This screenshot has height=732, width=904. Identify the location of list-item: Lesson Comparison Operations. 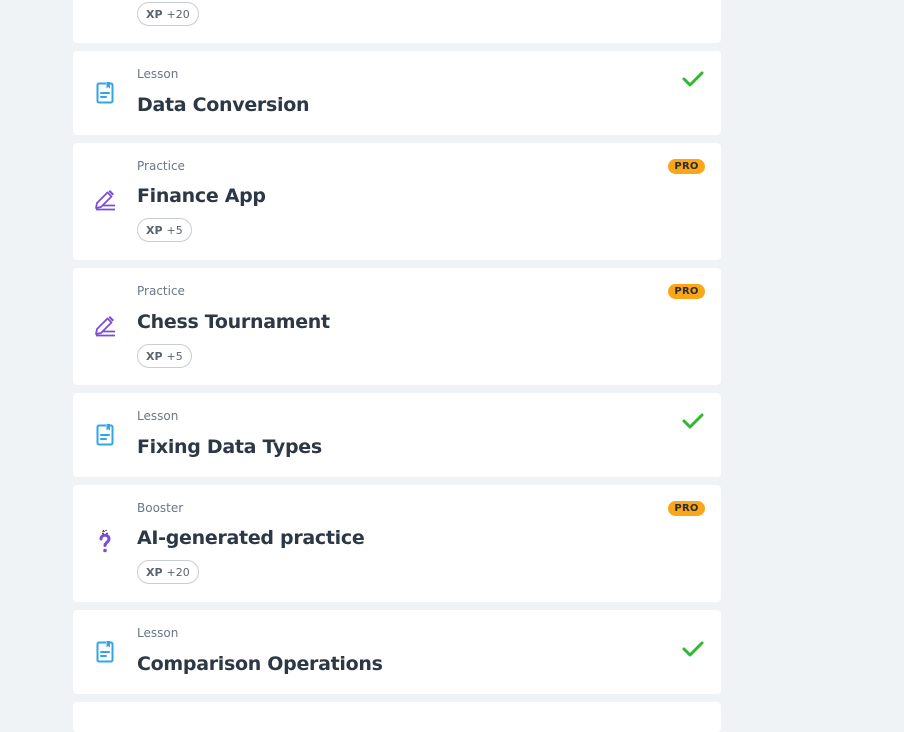
(397, 652).